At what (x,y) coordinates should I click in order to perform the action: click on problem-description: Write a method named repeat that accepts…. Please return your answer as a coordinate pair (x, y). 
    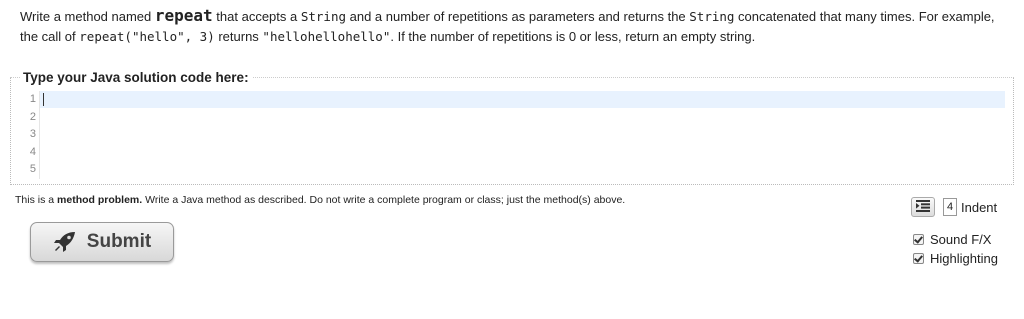
    Looking at the image, I should click on (515, 26).